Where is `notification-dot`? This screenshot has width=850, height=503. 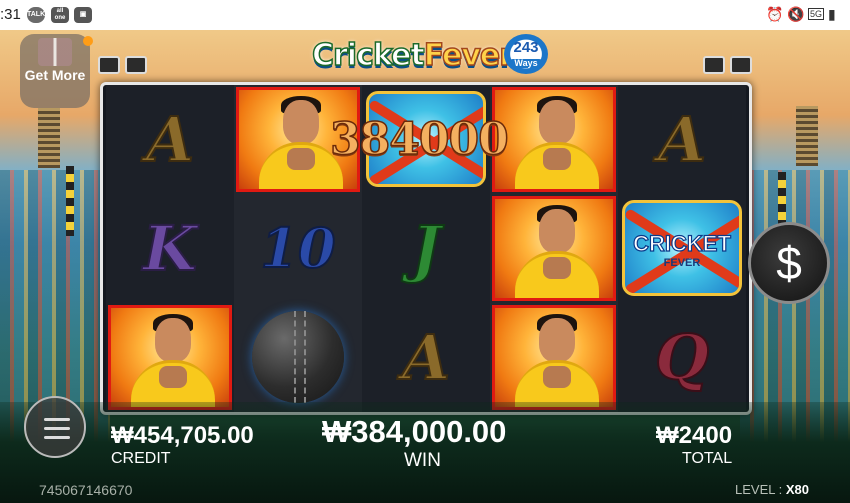
notification-dot is located at coordinates (88, 41).